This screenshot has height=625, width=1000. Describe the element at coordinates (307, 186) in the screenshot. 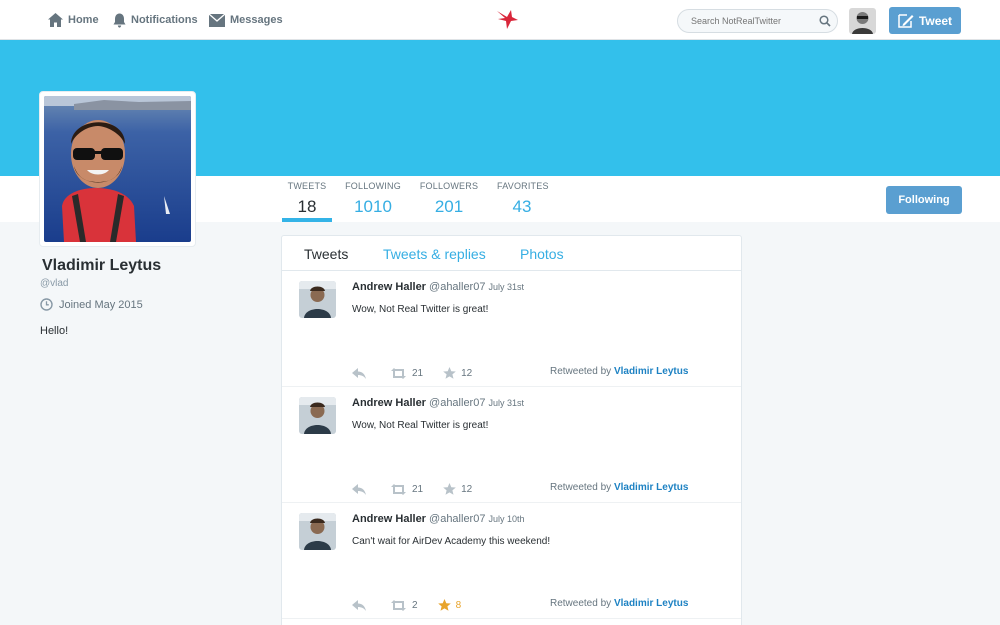

I see `stat-tweets-label: TWEETS` at that location.